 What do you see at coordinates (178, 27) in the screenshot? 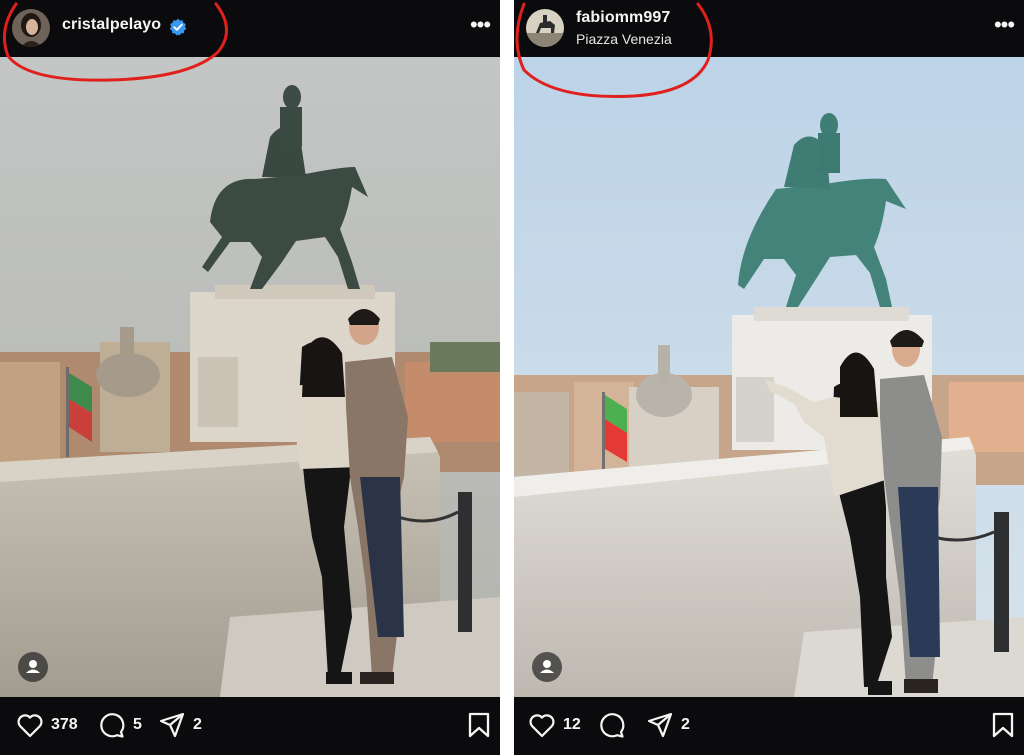
I see `verified-badge-icon` at bounding box center [178, 27].